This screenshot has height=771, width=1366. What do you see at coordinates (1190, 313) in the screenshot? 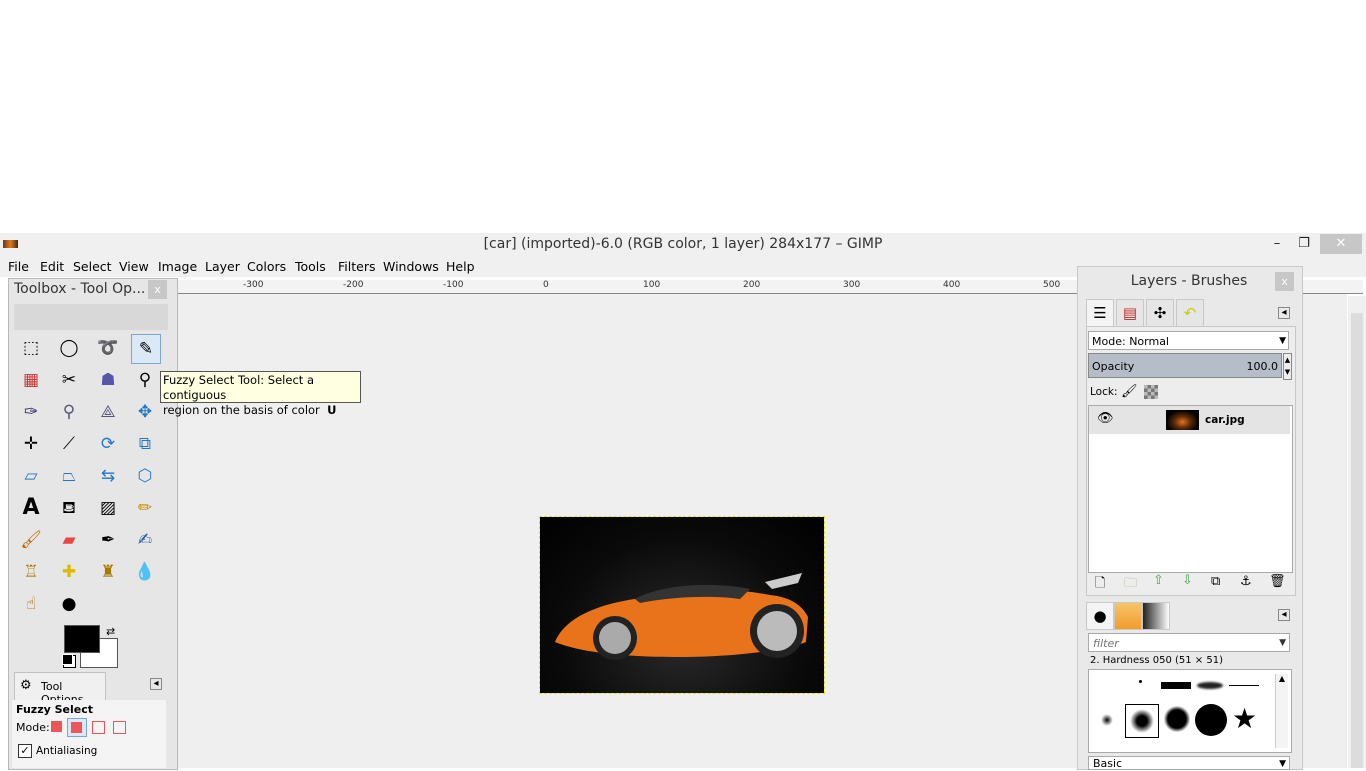
I see `tab-undo-history: ↶` at bounding box center [1190, 313].